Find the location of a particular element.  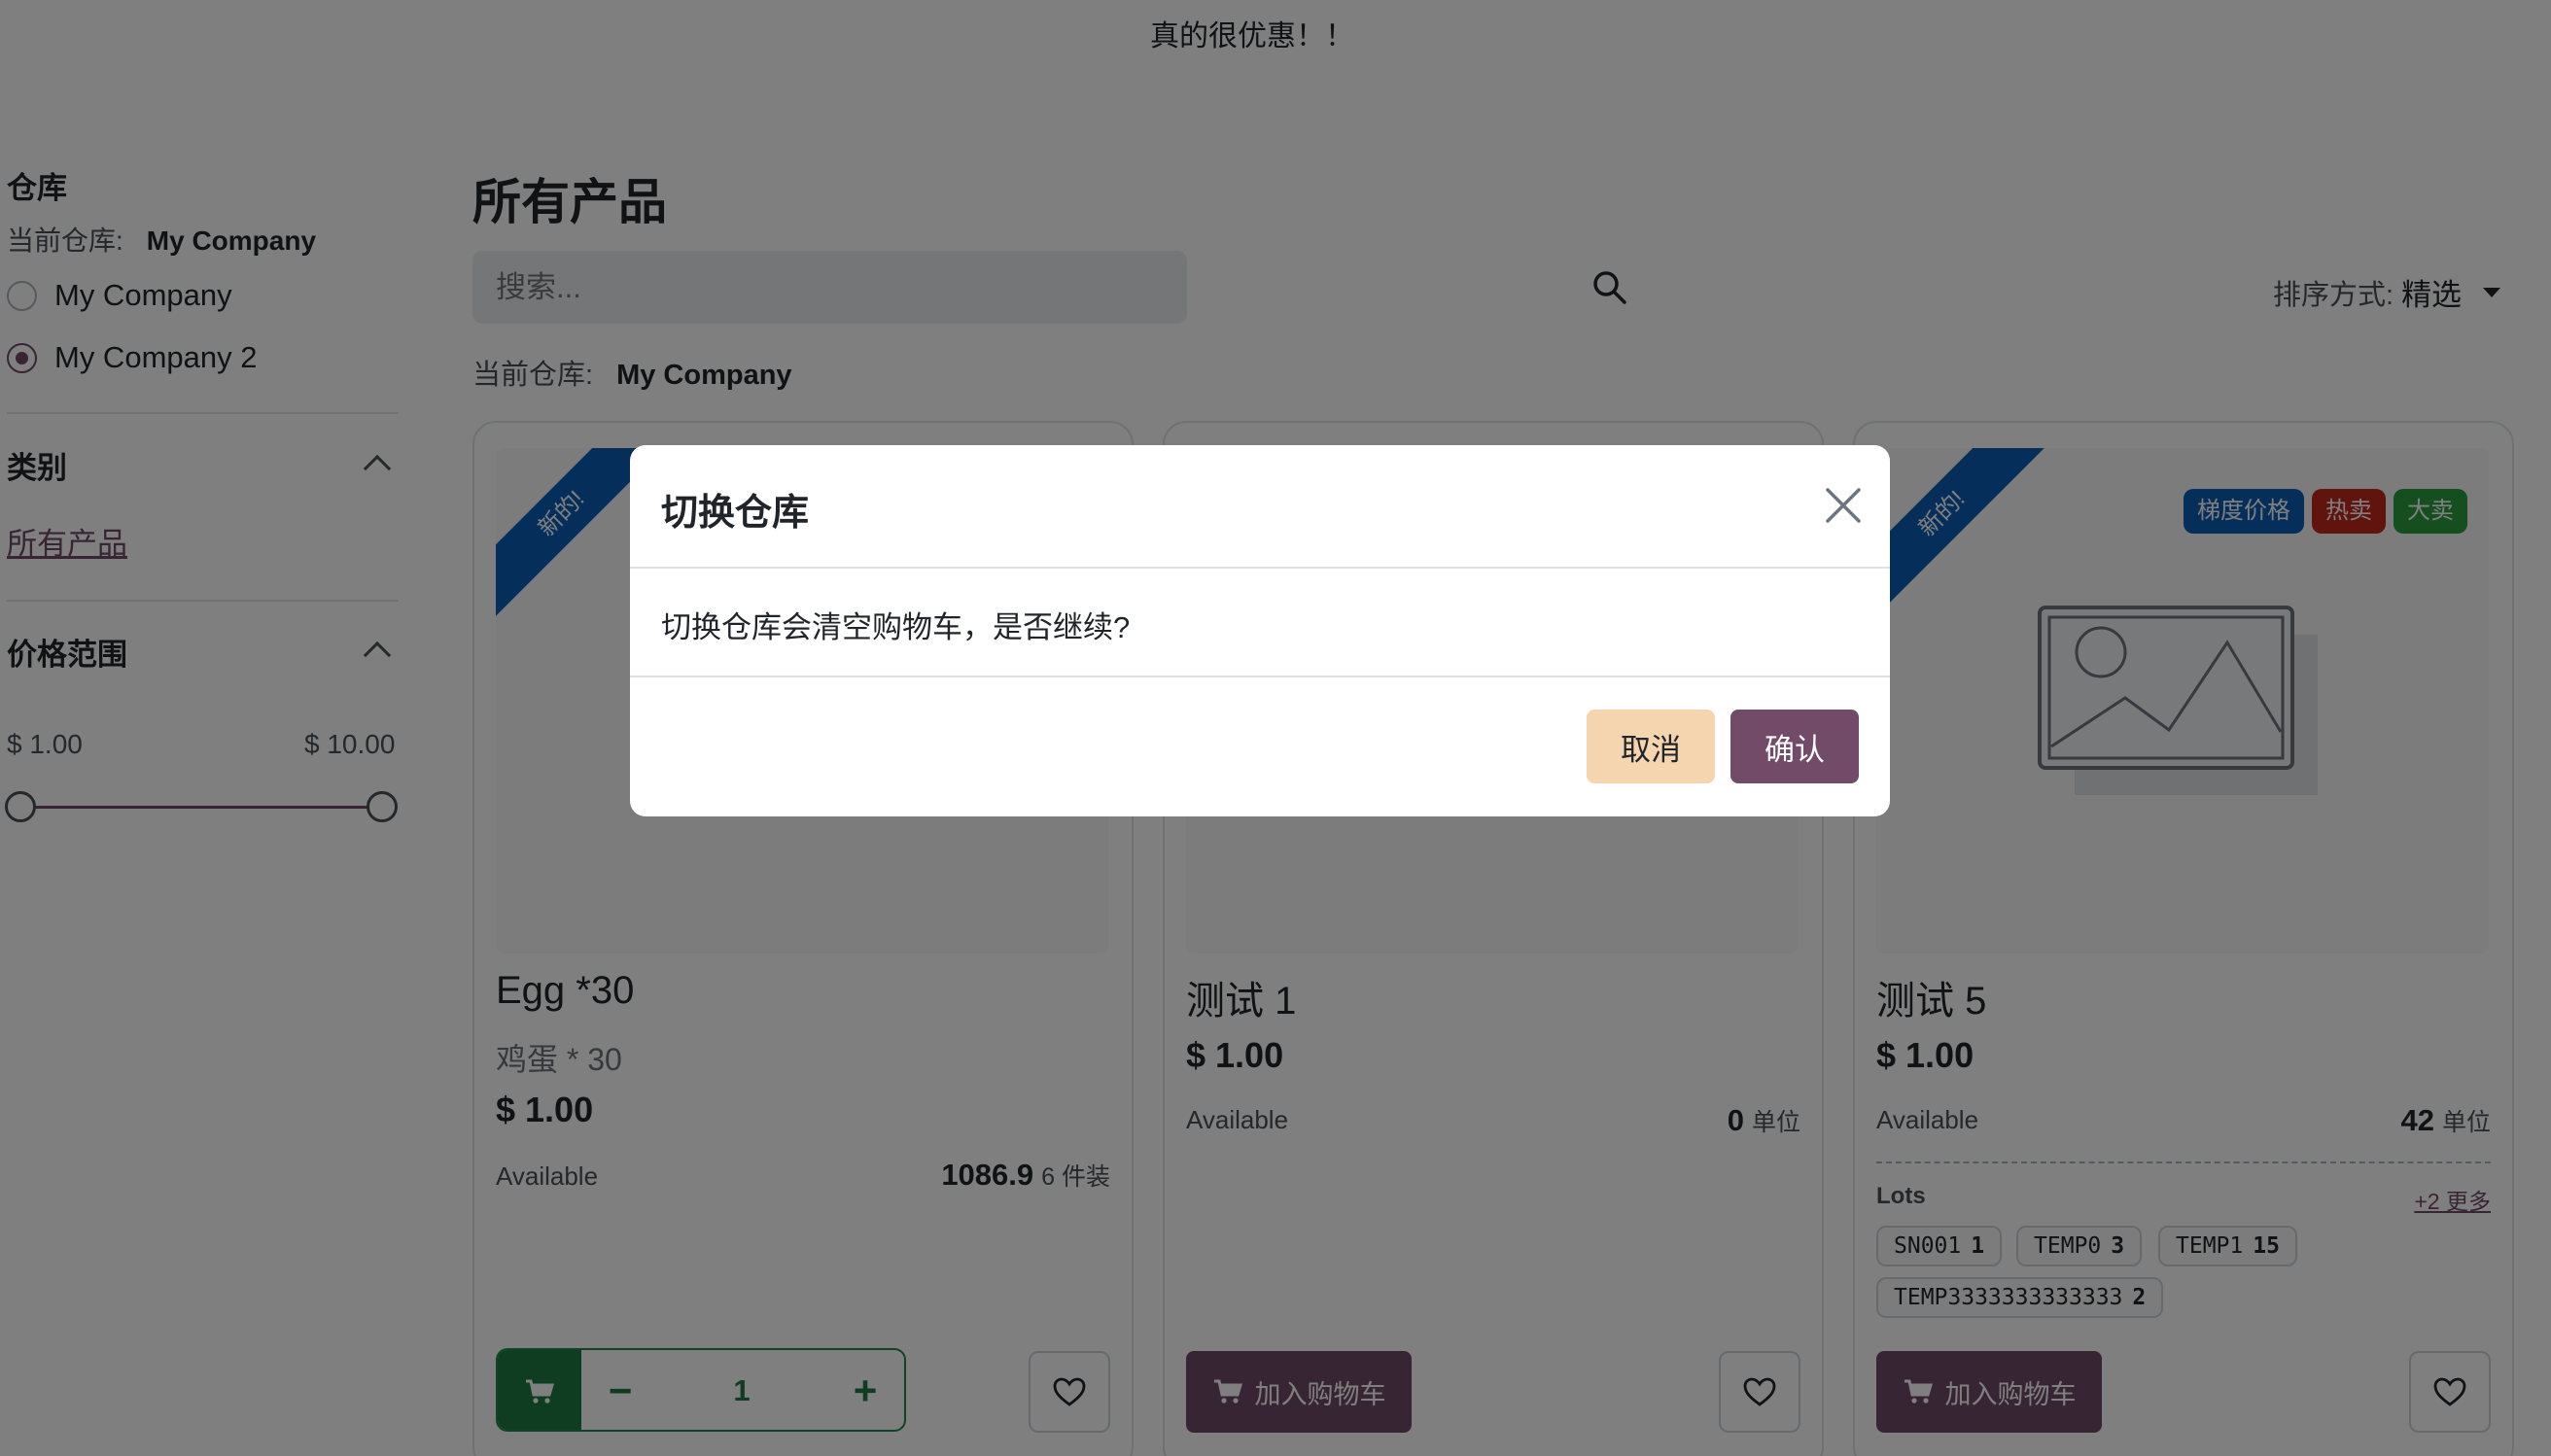

switch-warehouse-dialog: 切换仓库 切换仓库会清空购物车，是否继续? 取消 确认 is located at coordinates (1260, 630).